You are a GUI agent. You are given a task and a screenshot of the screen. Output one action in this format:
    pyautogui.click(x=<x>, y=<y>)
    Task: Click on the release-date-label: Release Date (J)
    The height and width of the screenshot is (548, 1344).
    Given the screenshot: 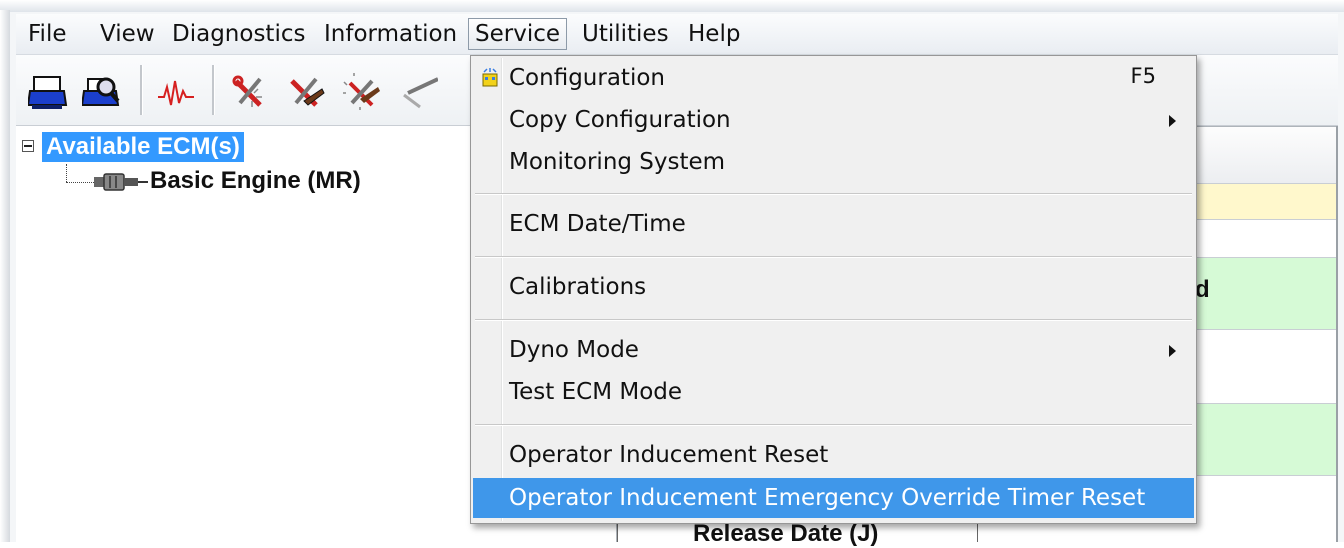 What is the action you would take?
    pyautogui.click(x=786, y=533)
    